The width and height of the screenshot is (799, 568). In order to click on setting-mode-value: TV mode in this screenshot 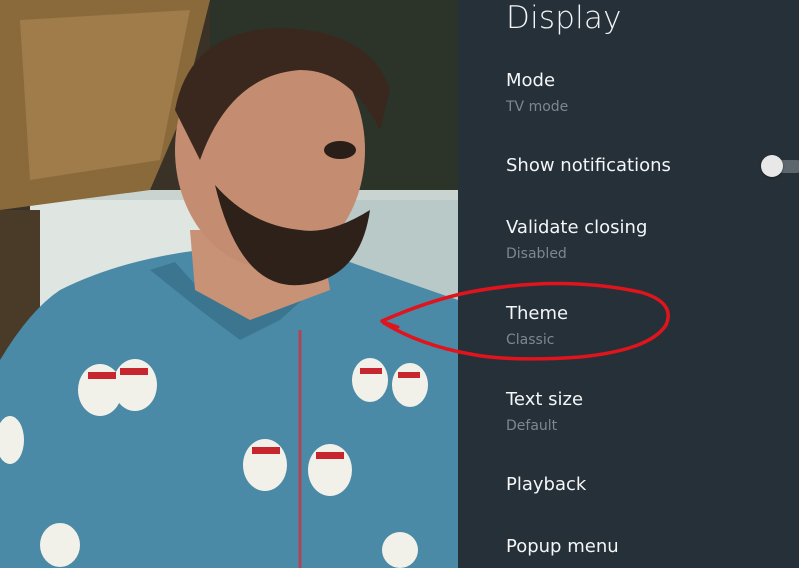, I will do `click(537, 107)`.